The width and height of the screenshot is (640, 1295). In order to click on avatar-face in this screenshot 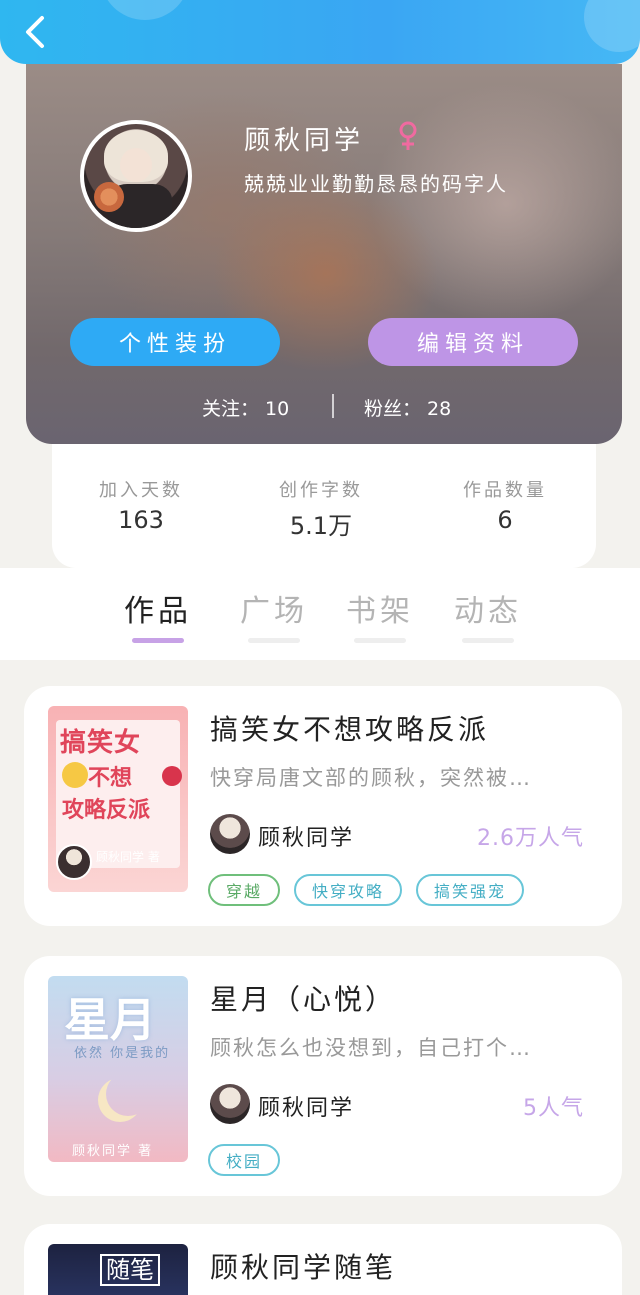, I will do `click(136, 165)`.